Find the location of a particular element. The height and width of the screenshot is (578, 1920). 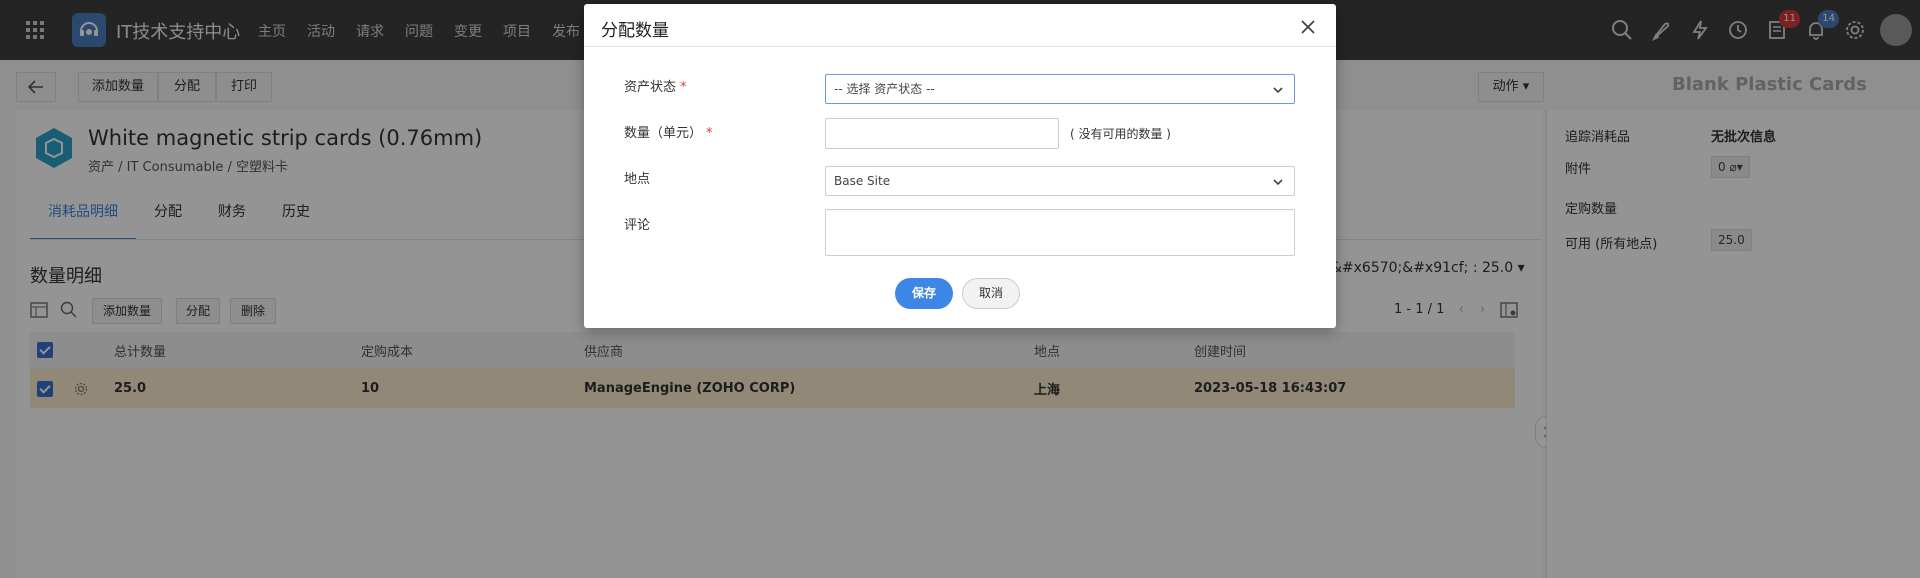

close-icon is located at coordinates (1308, 27).